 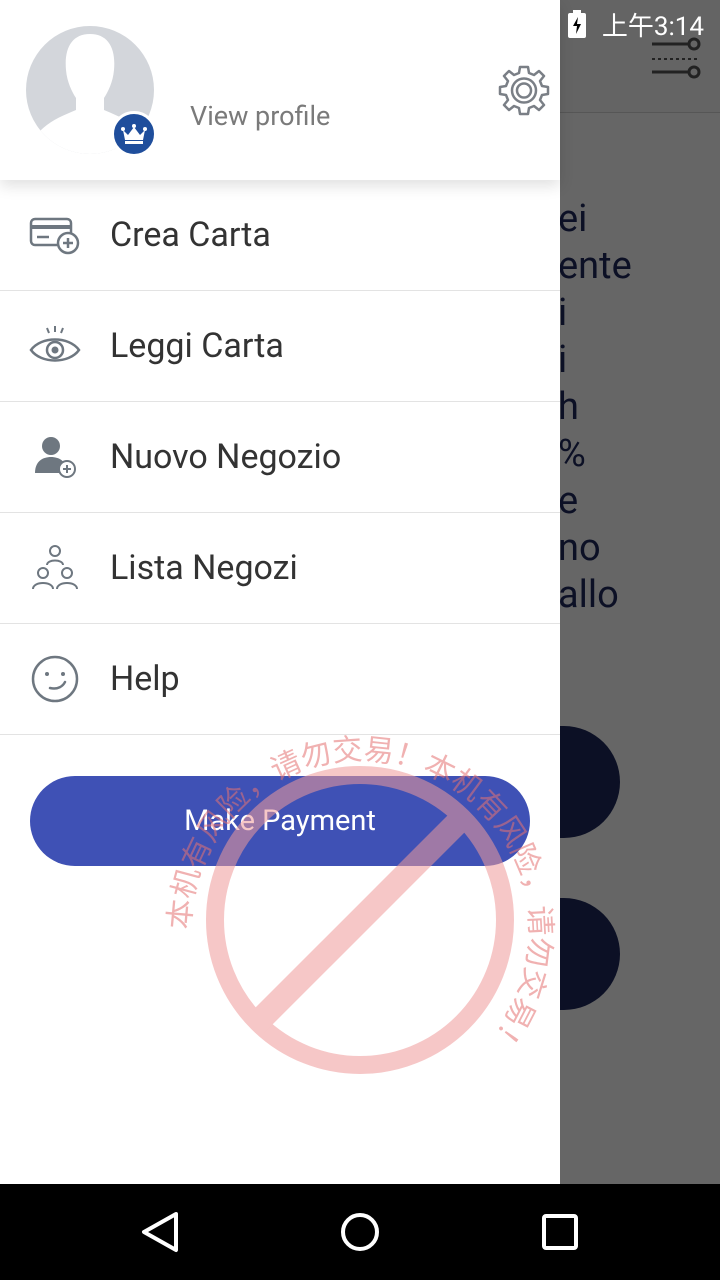 I want to click on make-payment-button: Make Payment, so click(x=280, y=821).